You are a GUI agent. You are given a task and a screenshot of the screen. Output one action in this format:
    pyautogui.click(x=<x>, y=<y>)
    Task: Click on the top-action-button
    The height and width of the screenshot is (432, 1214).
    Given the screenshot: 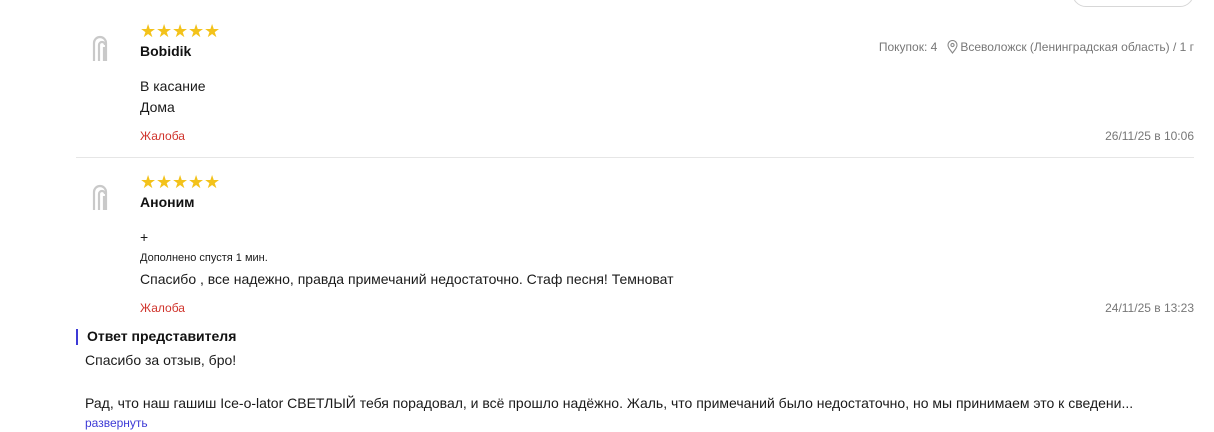 What is the action you would take?
    pyautogui.click(x=1133, y=3)
    